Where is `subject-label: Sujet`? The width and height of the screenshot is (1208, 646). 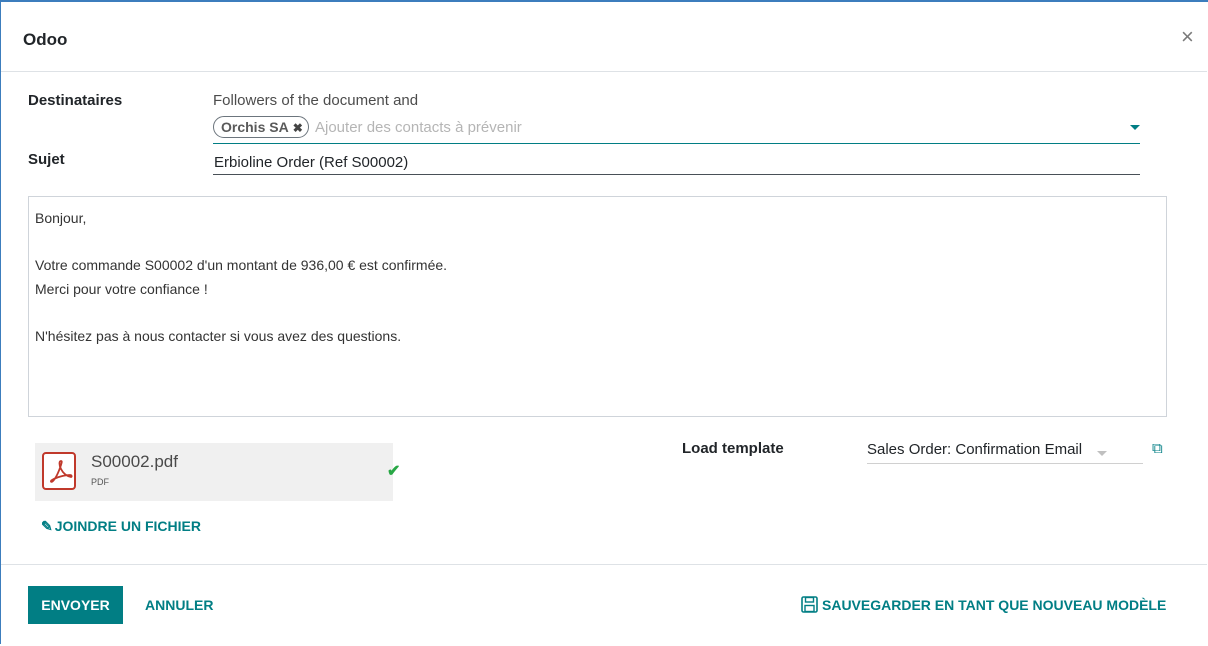 subject-label: Sujet is located at coordinates (46, 159).